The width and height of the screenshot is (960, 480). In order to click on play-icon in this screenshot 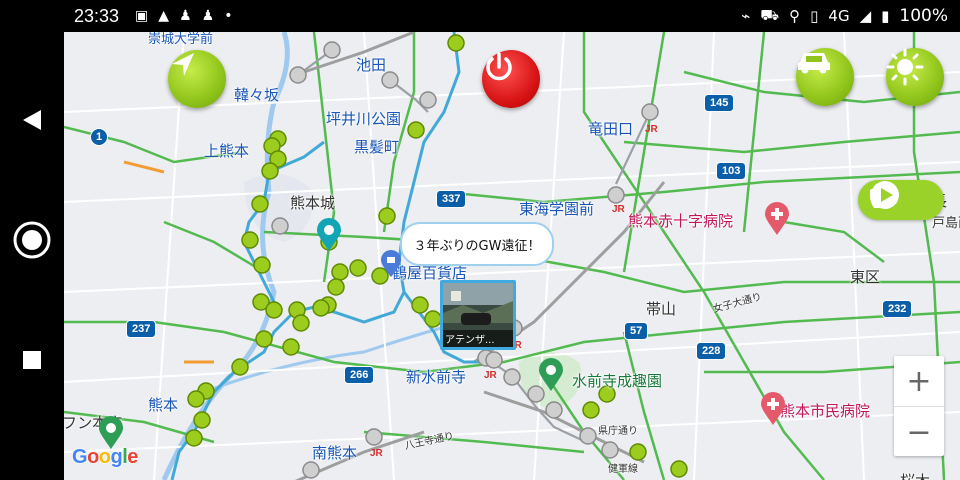, I will do `click(885, 195)`.